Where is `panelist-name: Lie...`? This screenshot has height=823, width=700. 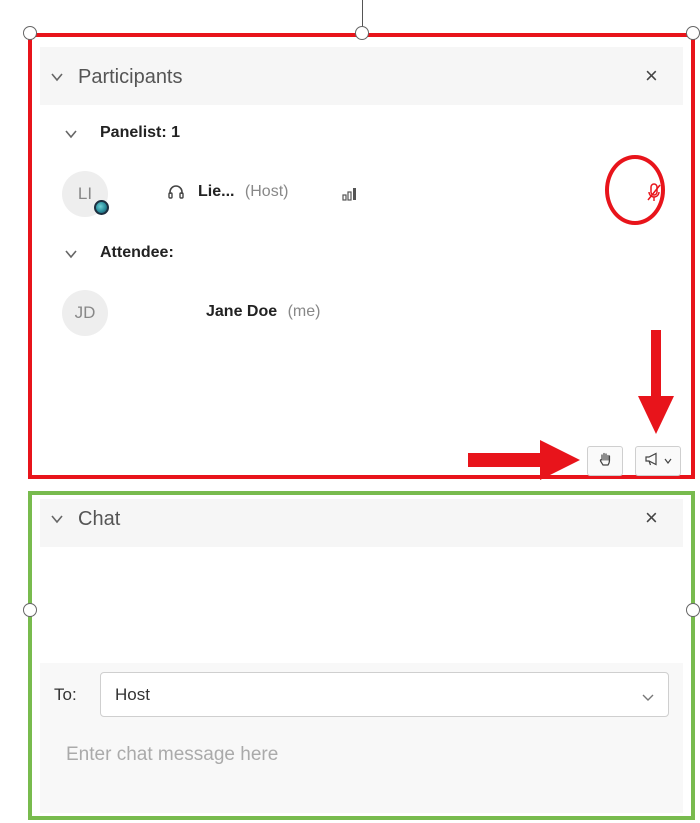
panelist-name: Lie... is located at coordinates (216, 191).